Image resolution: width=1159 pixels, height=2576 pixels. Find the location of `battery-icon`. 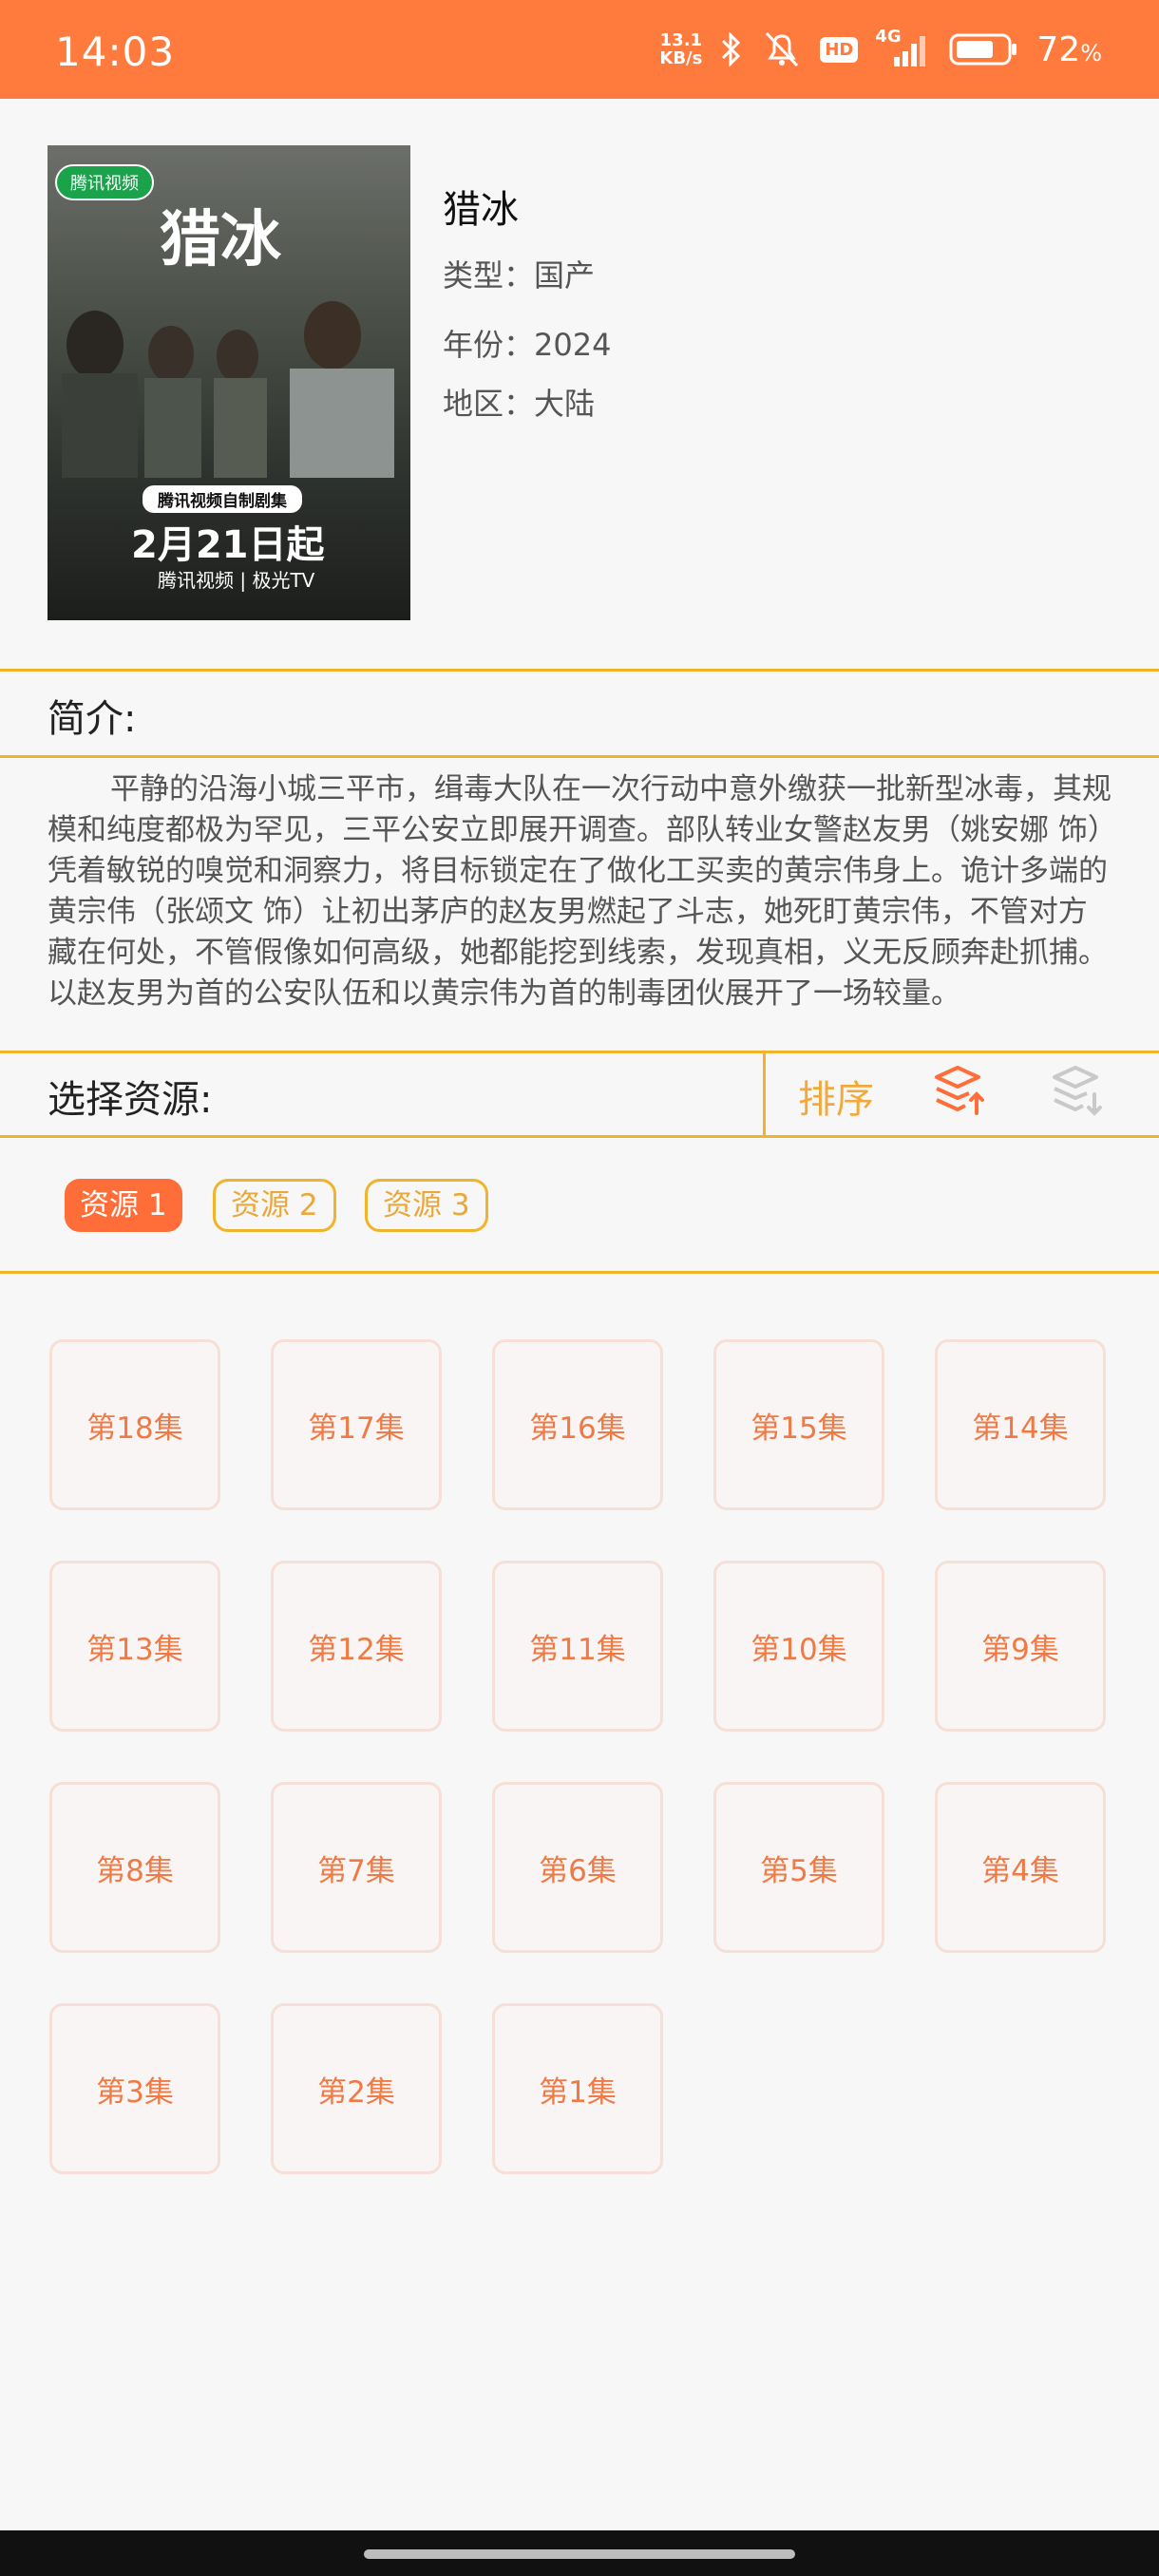

battery-icon is located at coordinates (984, 49).